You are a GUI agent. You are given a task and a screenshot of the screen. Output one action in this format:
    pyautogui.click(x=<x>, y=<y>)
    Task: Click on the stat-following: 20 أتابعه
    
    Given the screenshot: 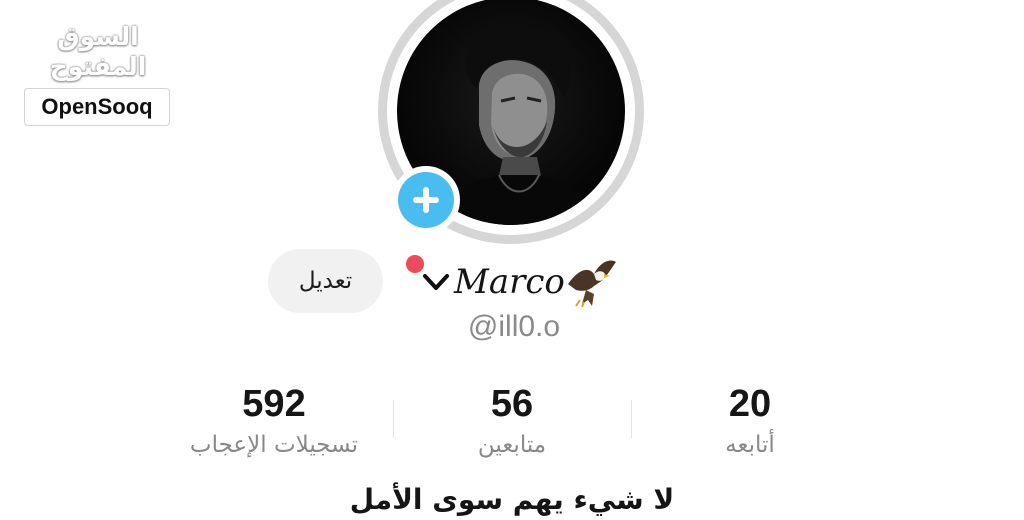 What is the action you would take?
    pyautogui.click(x=750, y=421)
    